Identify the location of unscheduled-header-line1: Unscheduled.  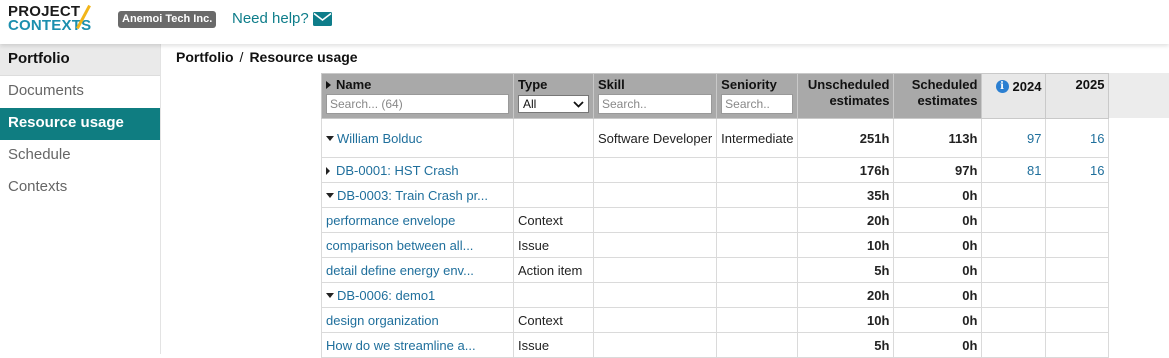
(848, 84).